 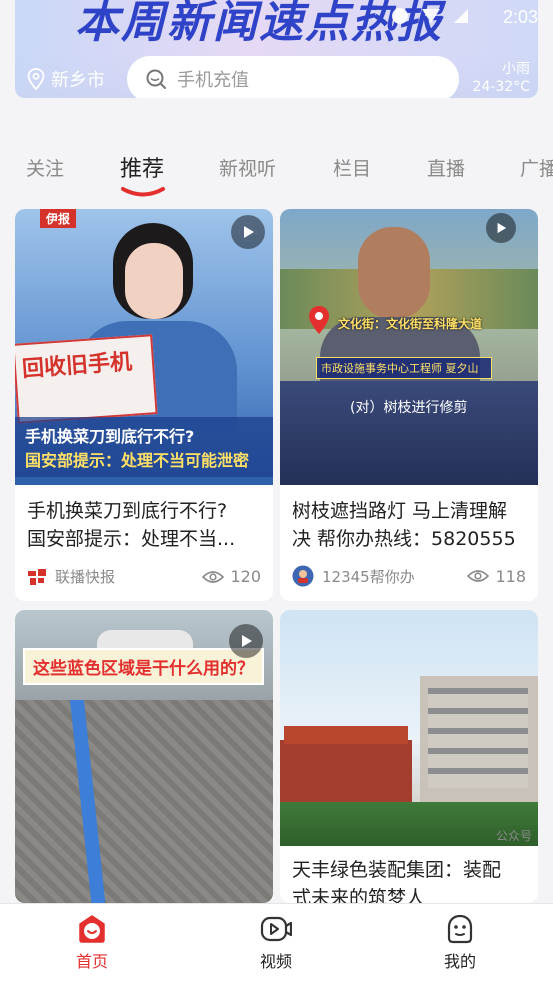 I want to click on header-banner: 本周新闻速点热报 2:03 新乡市 手机充值 小雨 24-32°C, so click(x=276, y=49).